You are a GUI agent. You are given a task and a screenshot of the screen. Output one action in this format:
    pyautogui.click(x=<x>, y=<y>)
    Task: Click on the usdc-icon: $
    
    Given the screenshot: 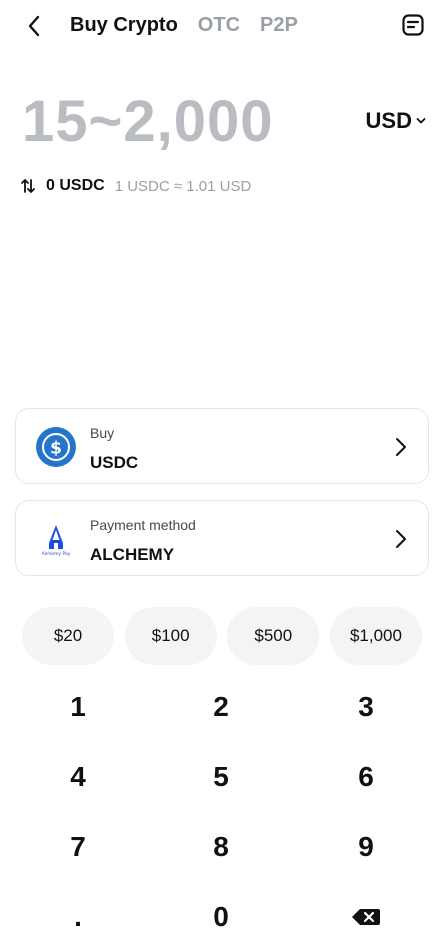 What is the action you would take?
    pyautogui.click(x=56, y=447)
    